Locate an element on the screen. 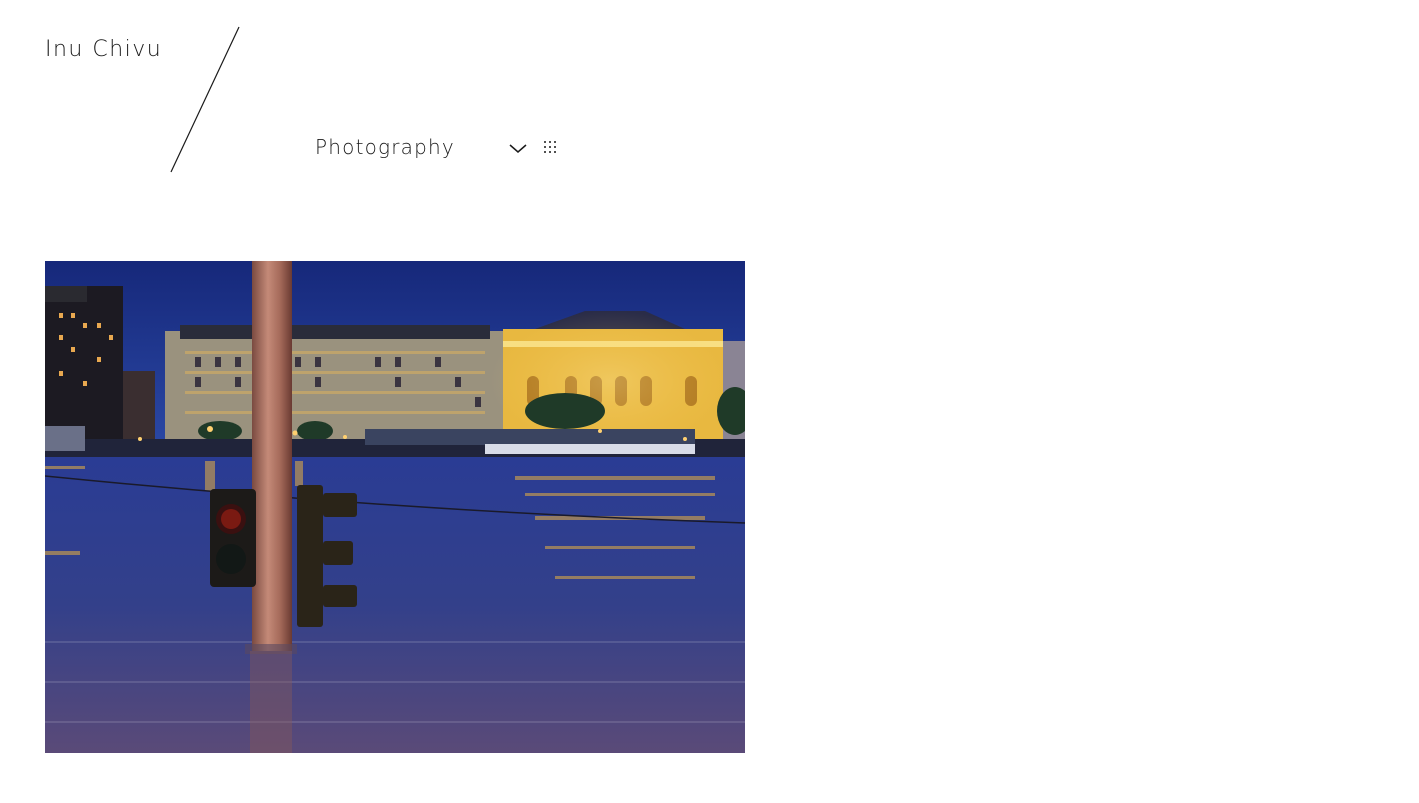  dots-grid-icon is located at coordinates (551, 147).